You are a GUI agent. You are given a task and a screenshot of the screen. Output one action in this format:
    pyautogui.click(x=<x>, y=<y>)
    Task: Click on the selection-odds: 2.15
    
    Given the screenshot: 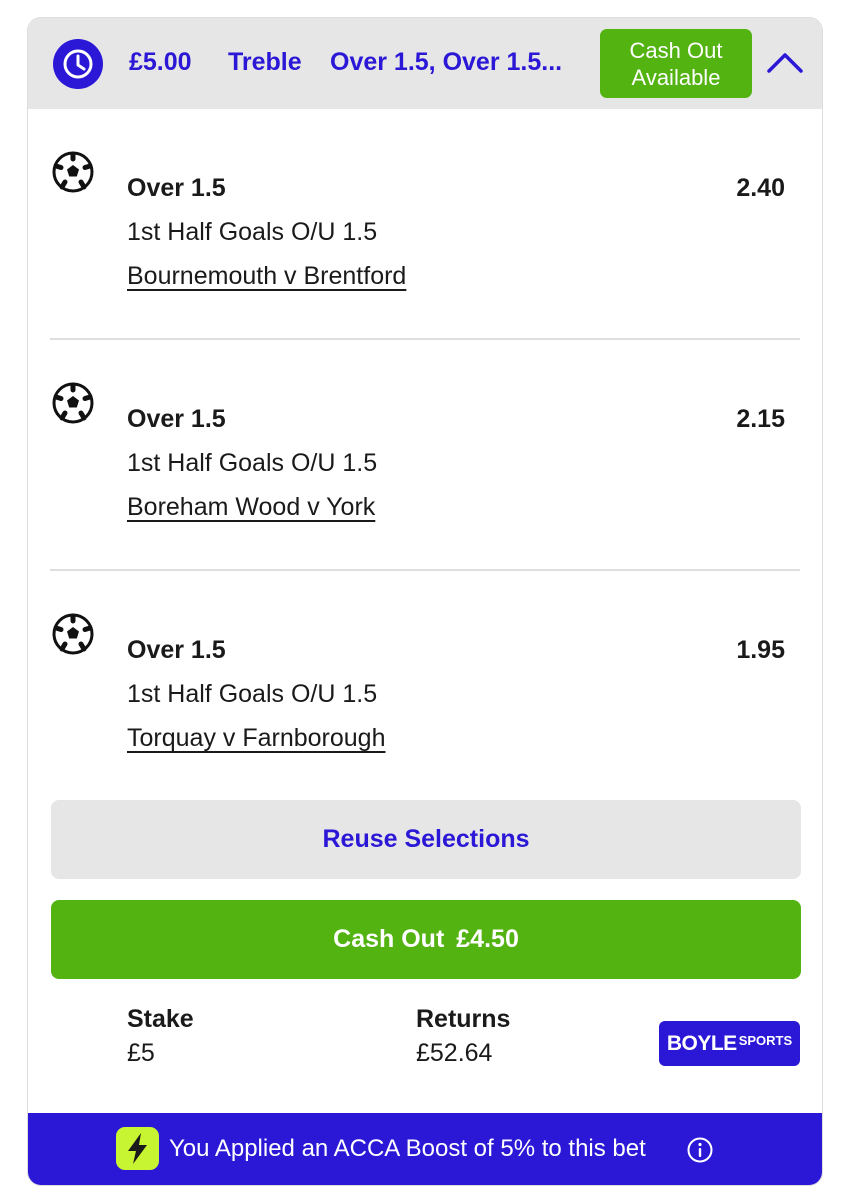 What is the action you would take?
    pyautogui.click(x=760, y=419)
    